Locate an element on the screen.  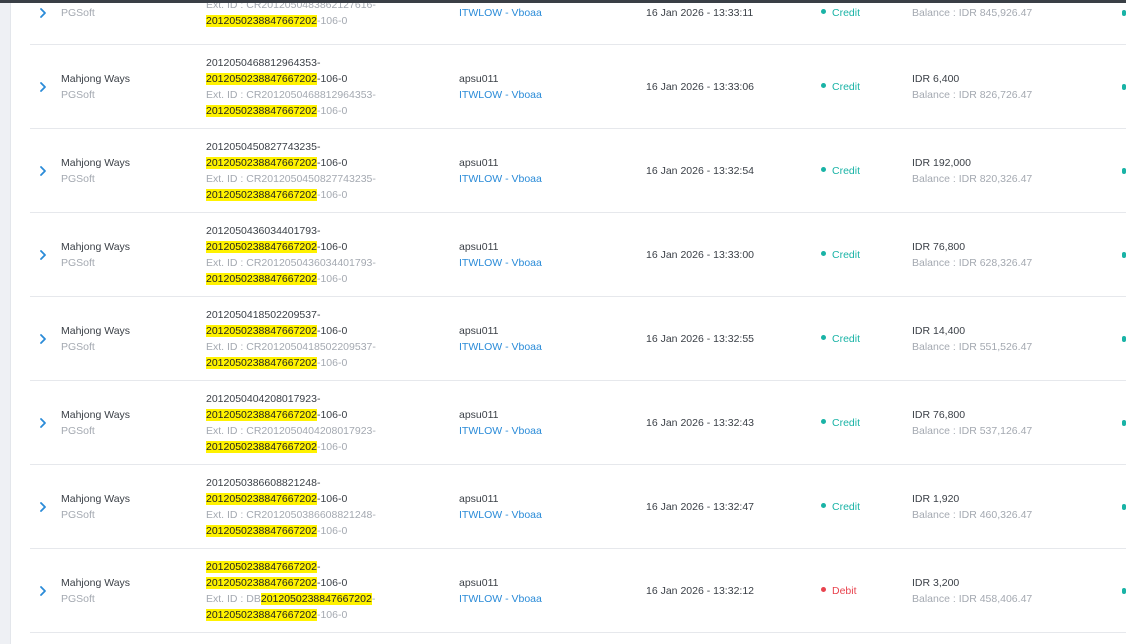
transaction-time: 16 Jan 2026 - 13:32:12 is located at coordinates (700, 590).